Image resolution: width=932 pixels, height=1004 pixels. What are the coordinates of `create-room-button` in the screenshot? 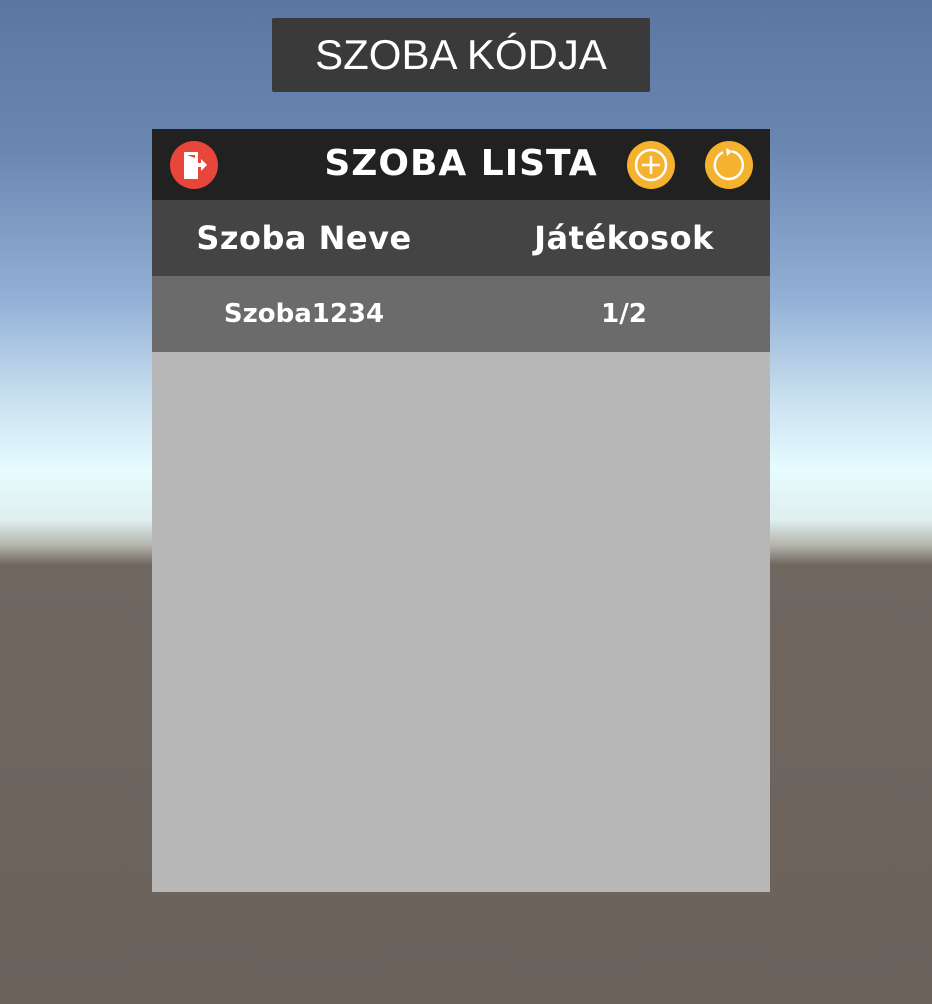 It's located at (651, 165).